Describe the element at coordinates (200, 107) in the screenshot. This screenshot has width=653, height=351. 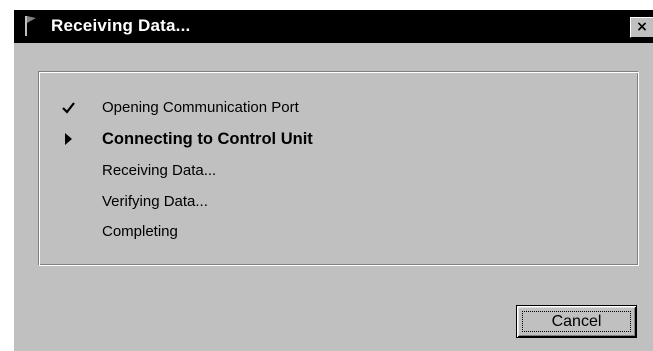
I see `step-label: Opening Communication Port` at that location.